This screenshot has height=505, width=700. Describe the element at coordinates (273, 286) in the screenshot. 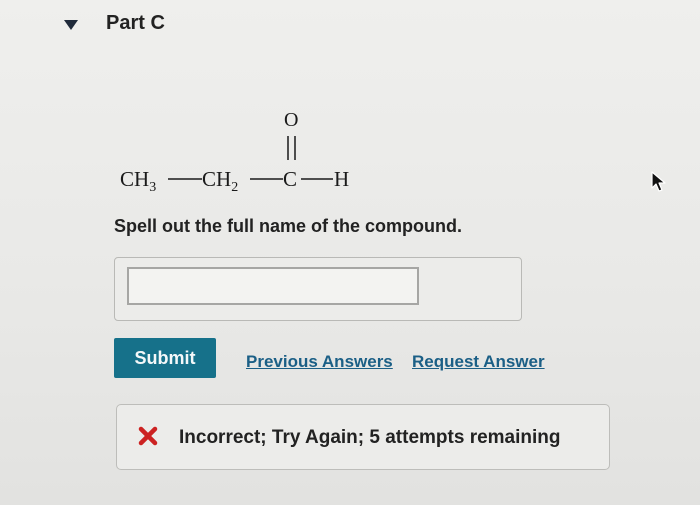

I see `answer-input` at that location.